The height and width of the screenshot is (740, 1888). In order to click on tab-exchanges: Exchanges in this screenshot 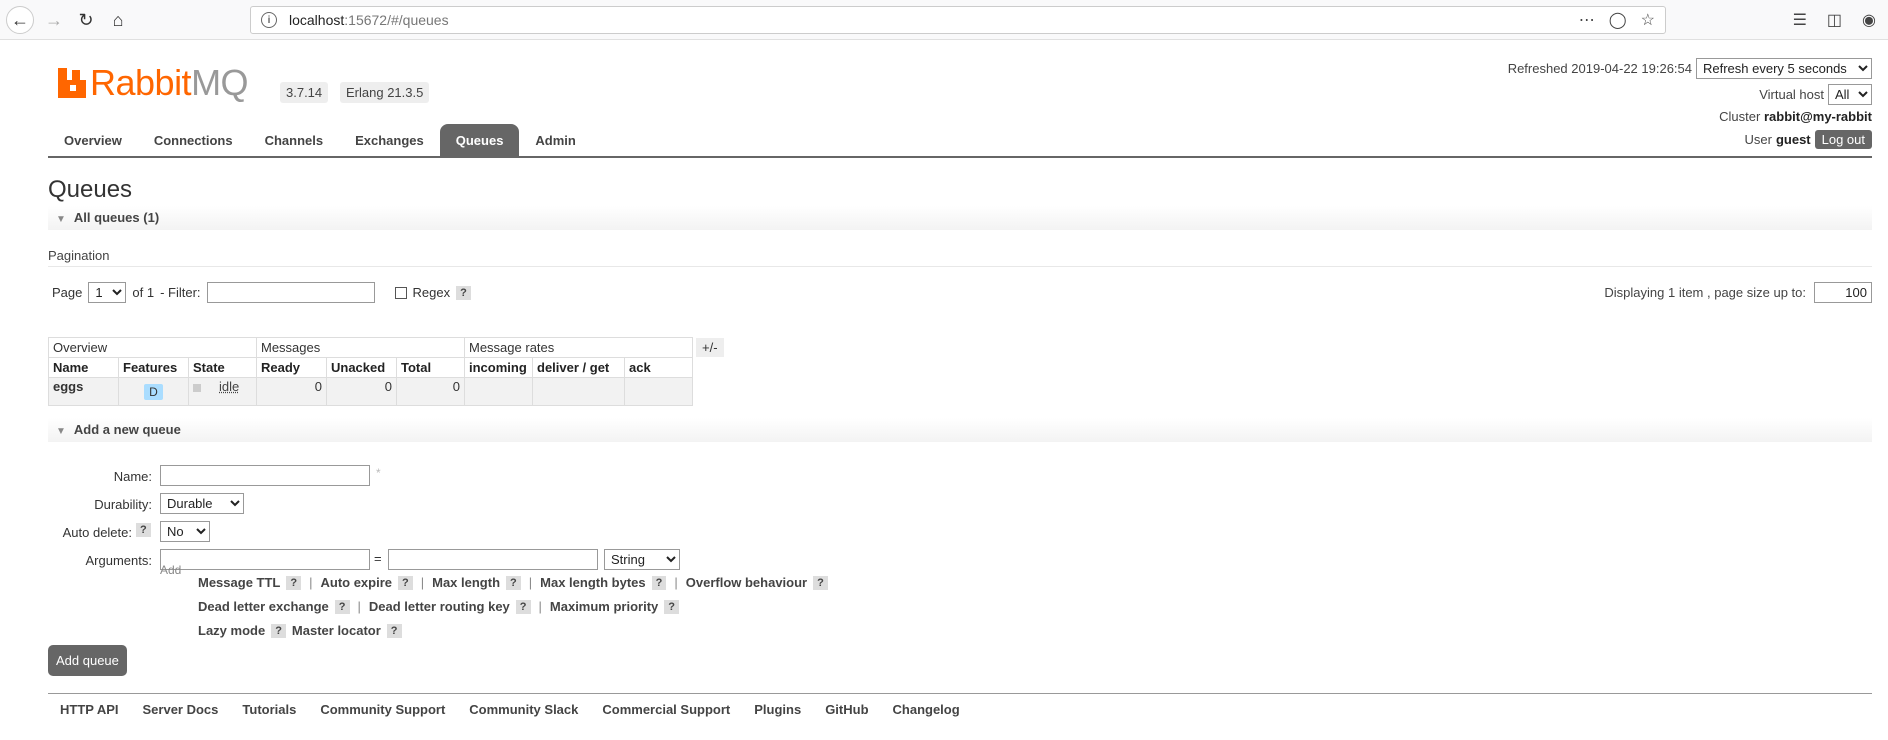, I will do `click(389, 140)`.